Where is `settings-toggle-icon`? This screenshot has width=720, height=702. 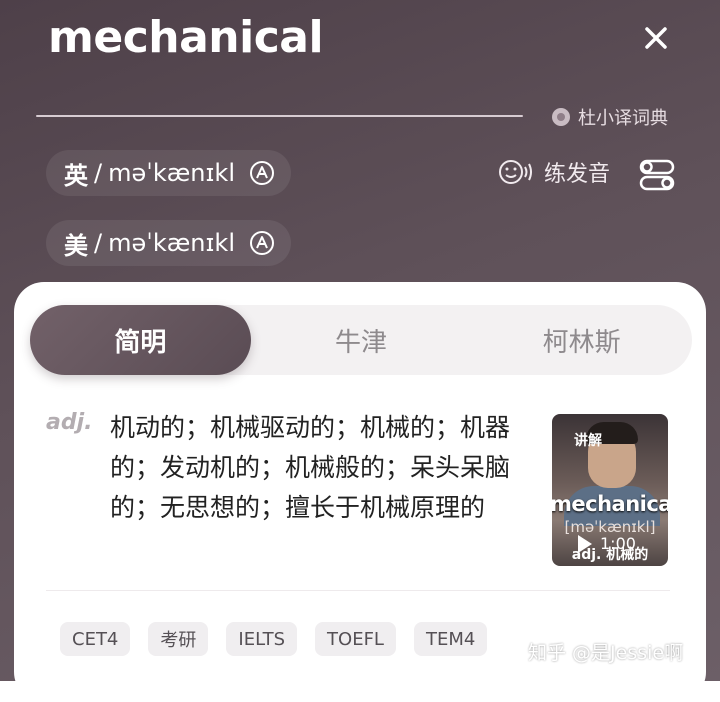 settings-toggle-icon is located at coordinates (657, 175).